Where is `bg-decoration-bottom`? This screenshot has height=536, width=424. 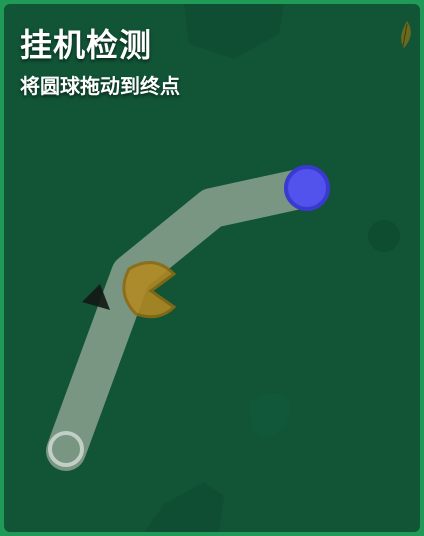 bg-decoration-bottom is located at coordinates (184, 507).